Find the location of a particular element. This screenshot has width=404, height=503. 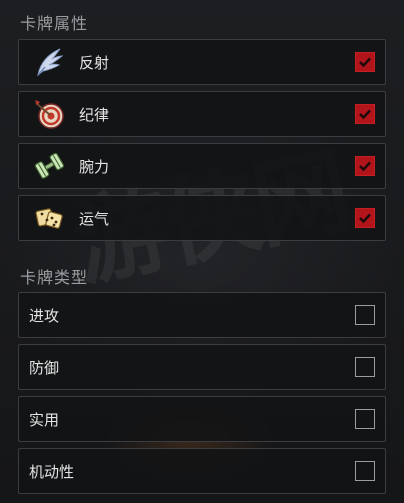

target-icon is located at coordinates (49, 114).